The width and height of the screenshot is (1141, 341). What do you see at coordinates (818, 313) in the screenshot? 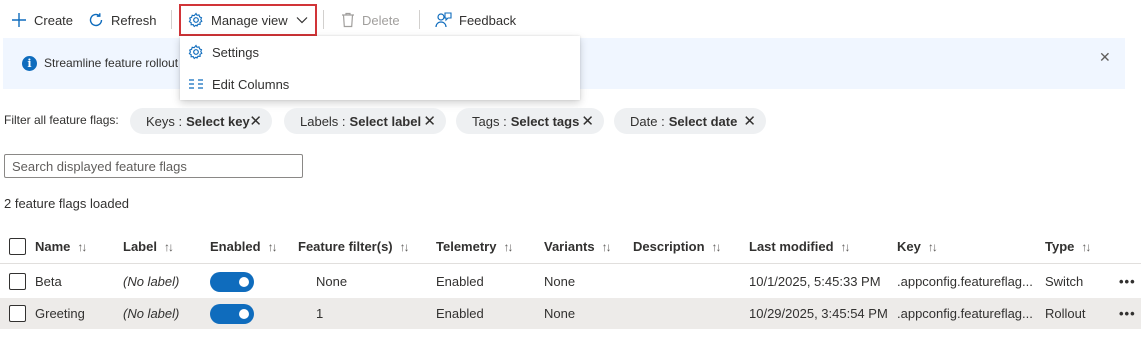
I see `cell-last-modified: 10/29/2025, 3:45:54 PM` at bounding box center [818, 313].